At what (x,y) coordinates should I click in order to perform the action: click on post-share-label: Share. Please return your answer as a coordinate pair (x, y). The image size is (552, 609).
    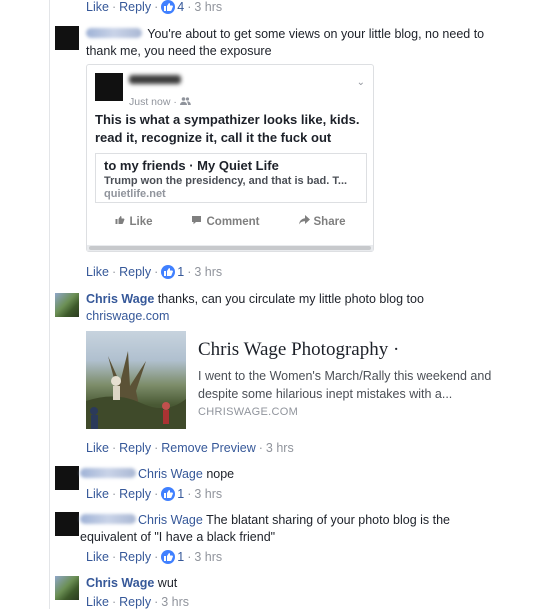
    Looking at the image, I should click on (329, 221).